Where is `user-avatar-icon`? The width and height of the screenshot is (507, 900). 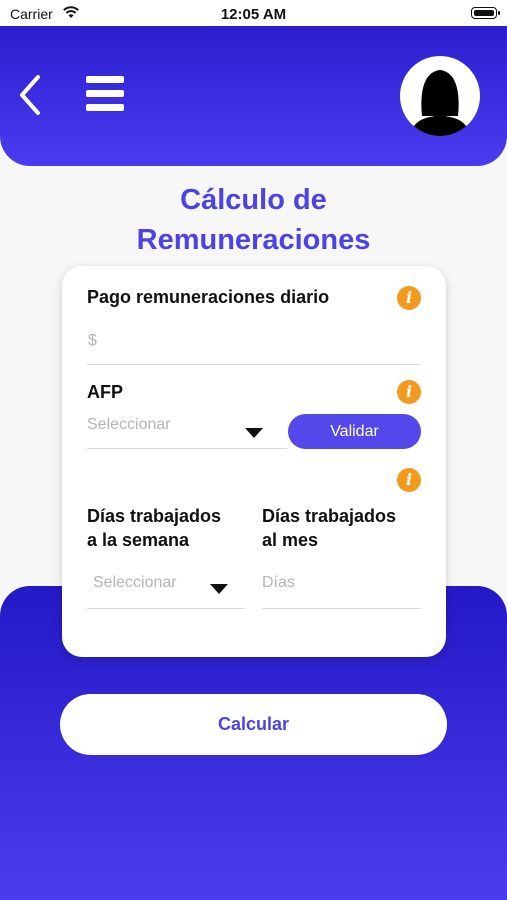 user-avatar-icon is located at coordinates (440, 103).